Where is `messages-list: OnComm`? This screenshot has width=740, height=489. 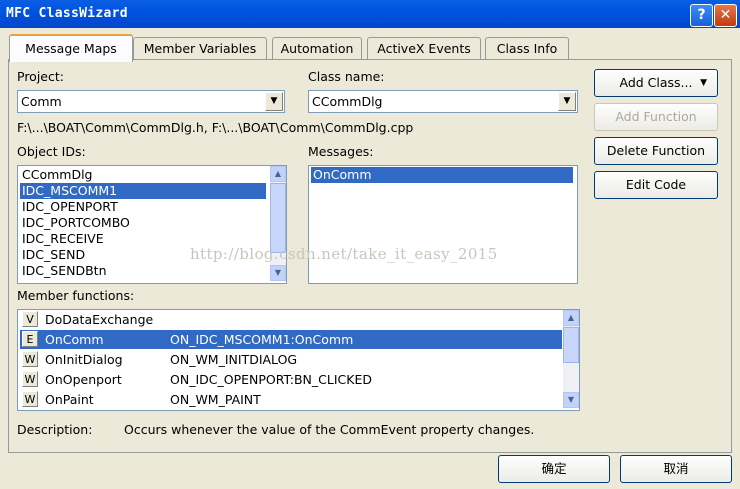 messages-list: OnComm is located at coordinates (443, 224).